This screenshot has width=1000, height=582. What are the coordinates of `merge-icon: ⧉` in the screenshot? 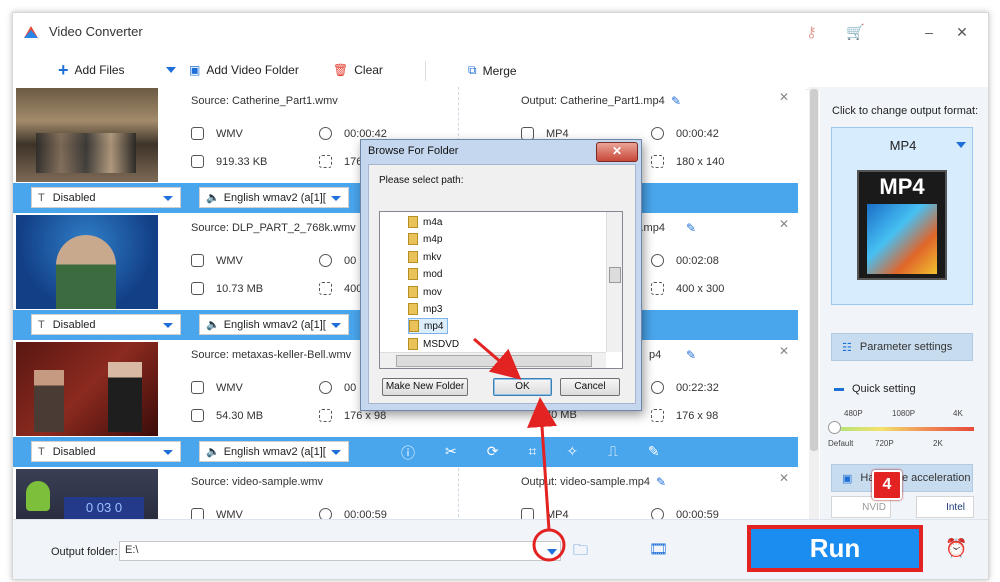 It's located at (472, 70).